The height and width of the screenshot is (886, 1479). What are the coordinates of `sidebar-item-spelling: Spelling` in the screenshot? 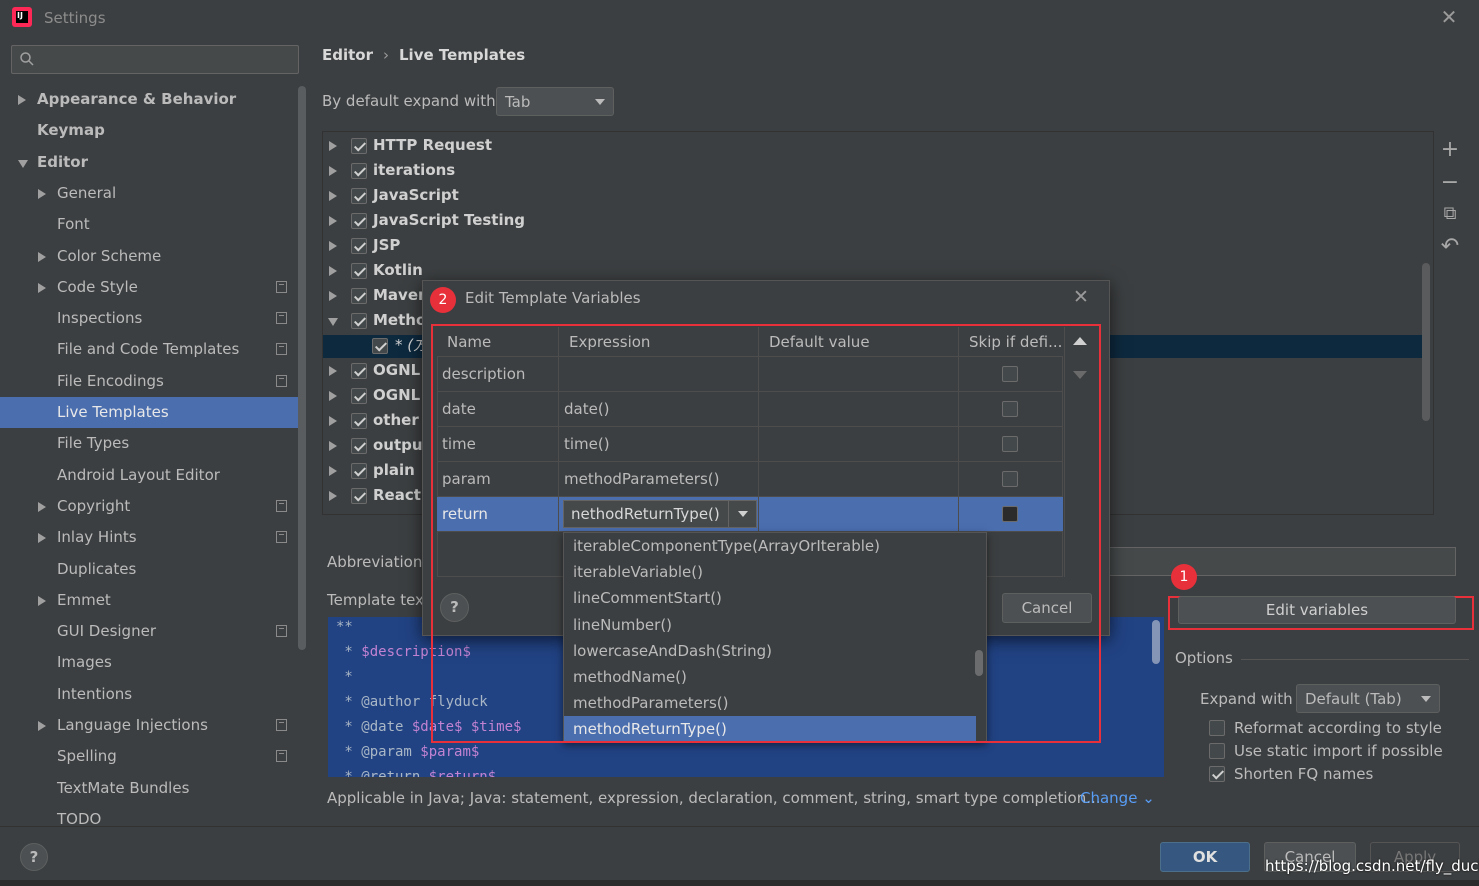 It's located at (150, 756).